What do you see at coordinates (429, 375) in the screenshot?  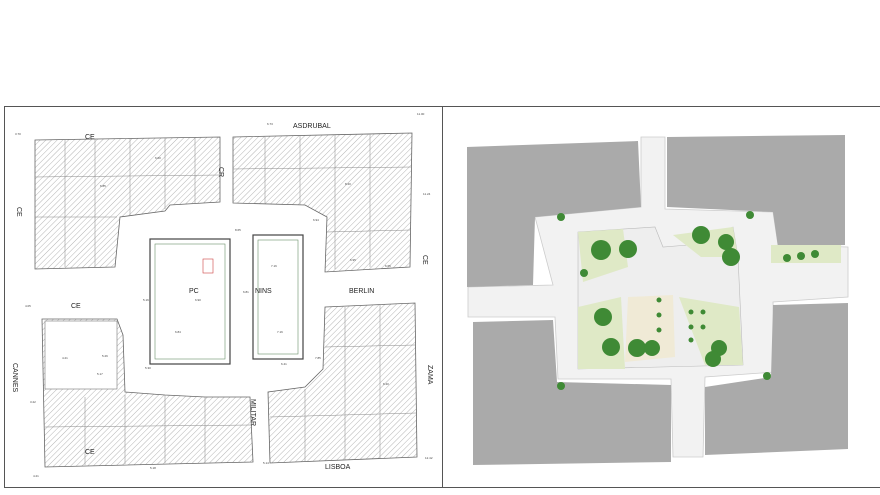 I see `street-label-zama: ZAMA` at bounding box center [429, 375].